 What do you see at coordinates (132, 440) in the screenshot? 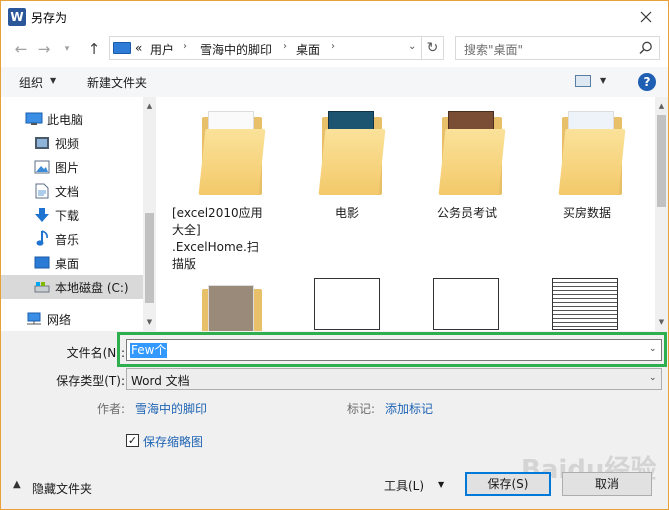
I see `save-thumbnail-checkbox: ✓` at bounding box center [132, 440].